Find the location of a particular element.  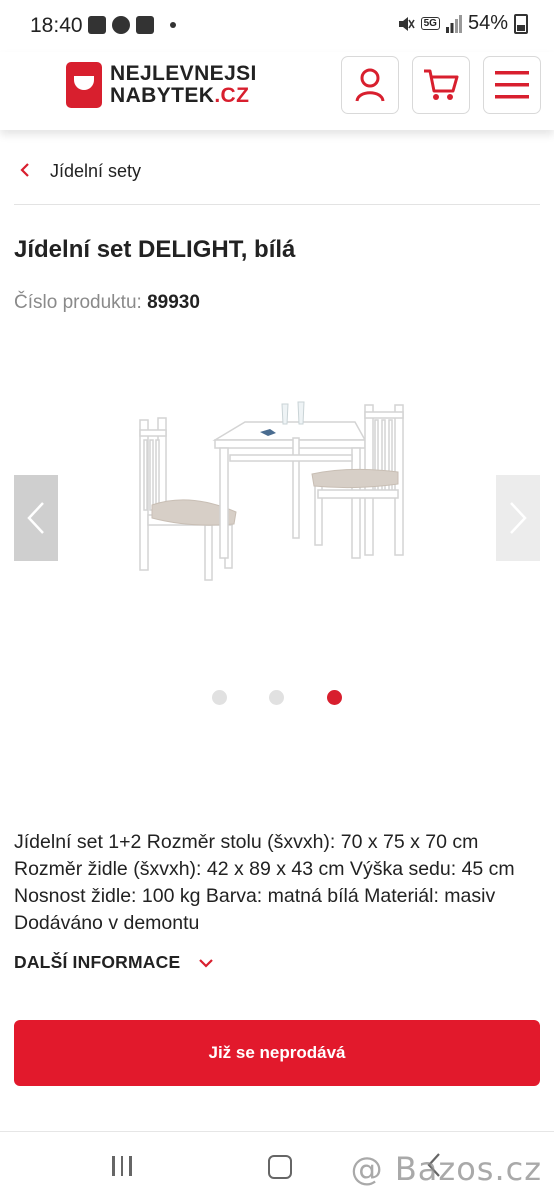

logo-mascot-icon is located at coordinates (84, 85).